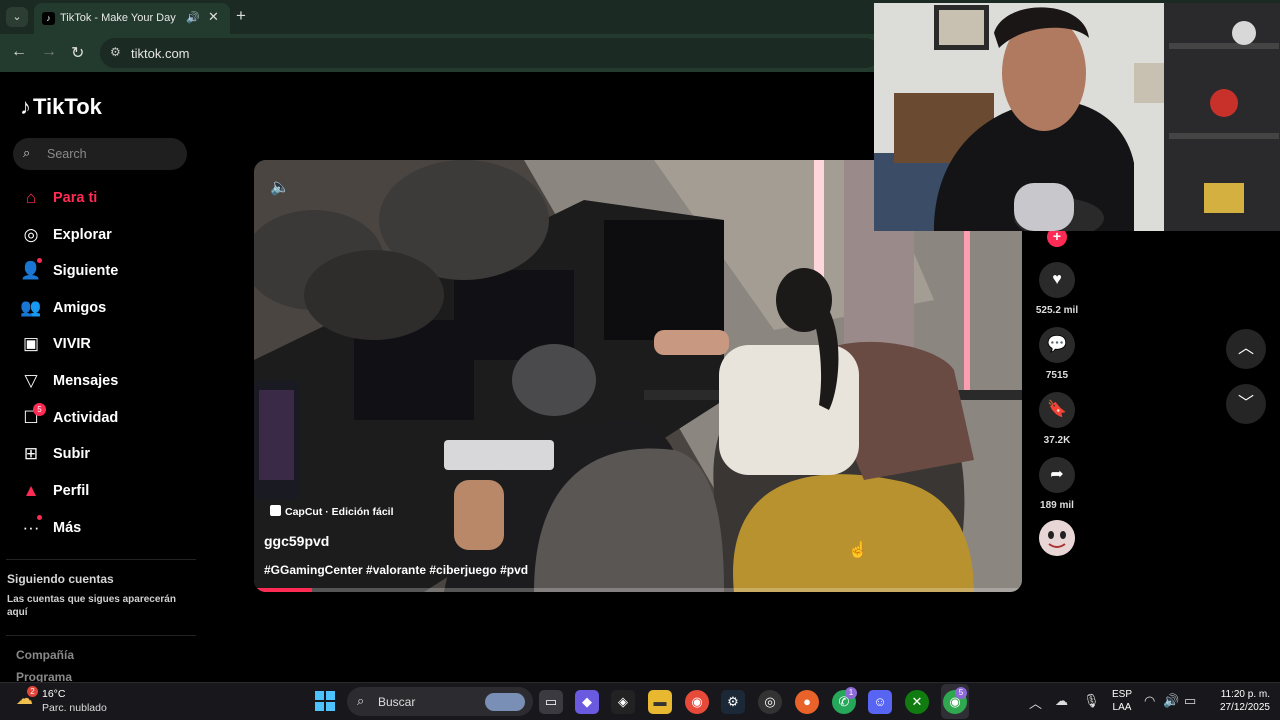 The height and width of the screenshot is (720, 1280). Describe the element at coordinates (86, 418) in the screenshot. I see `nav-item-label: Actividad` at that location.